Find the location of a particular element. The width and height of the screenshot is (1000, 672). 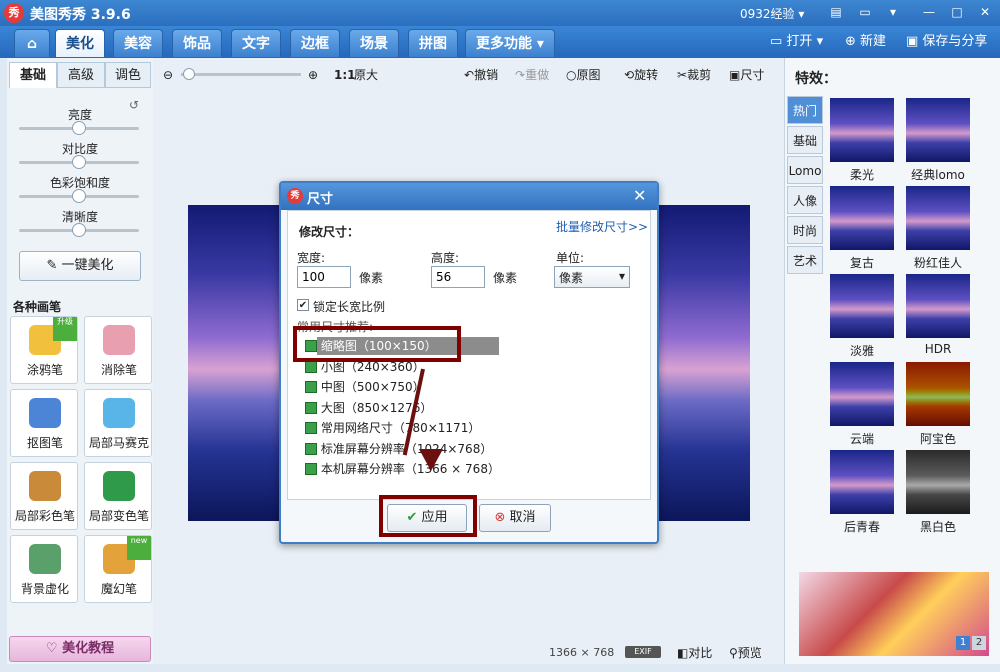

page-1-button: 1 is located at coordinates (963, 643).